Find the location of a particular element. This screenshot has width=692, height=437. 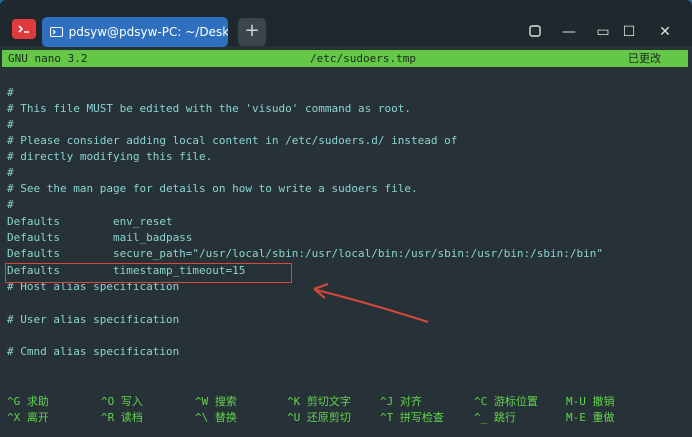

terminal-tab-icon is located at coordinates (56, 32).